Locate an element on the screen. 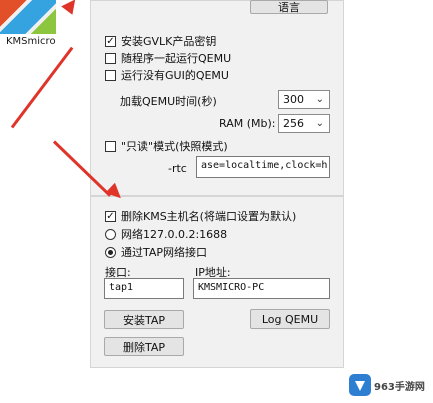 The width and height of the screenshot is (433, 403). kmsmicro-app-label: KMSmicro is located at coordinates (31, 41).